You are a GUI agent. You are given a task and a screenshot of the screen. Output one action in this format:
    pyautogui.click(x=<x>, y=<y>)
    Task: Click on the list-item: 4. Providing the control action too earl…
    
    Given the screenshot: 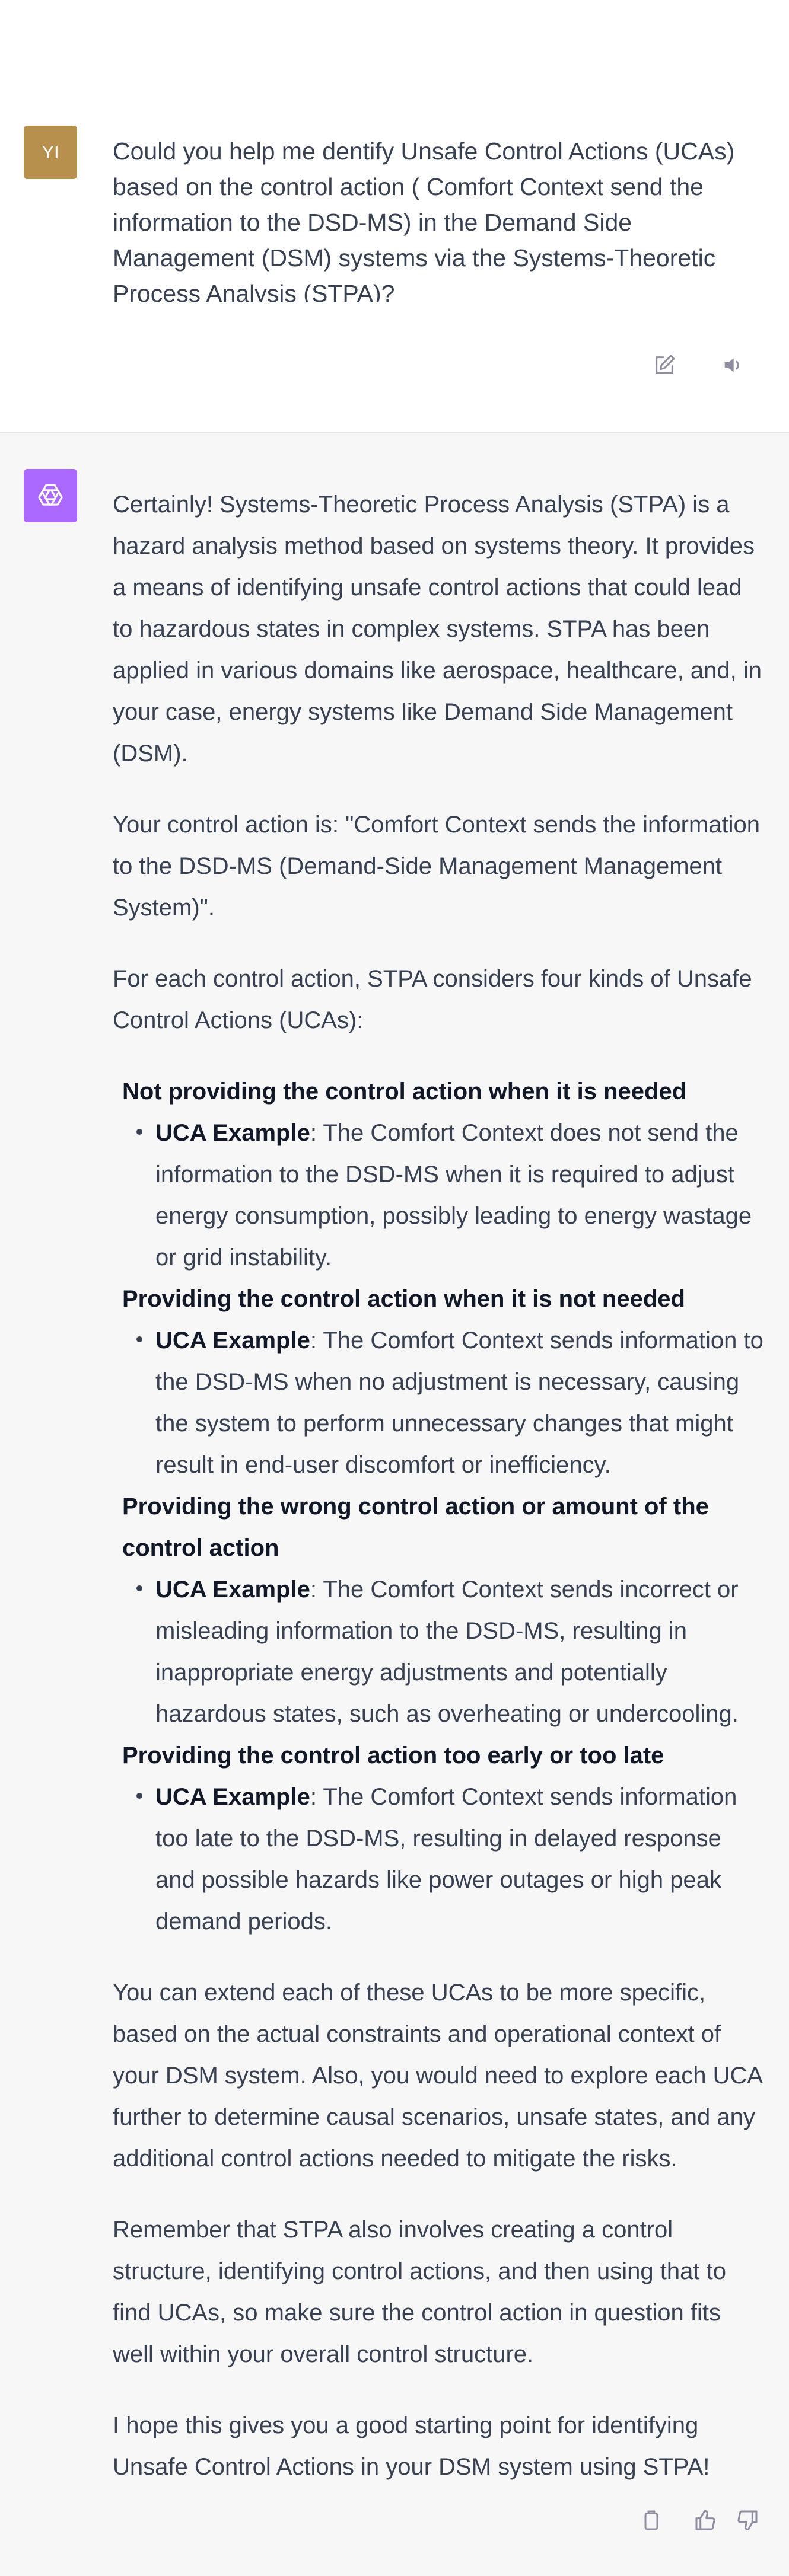 What is the action you would take?
    pyautogui.click(x=439, y=1838)
    